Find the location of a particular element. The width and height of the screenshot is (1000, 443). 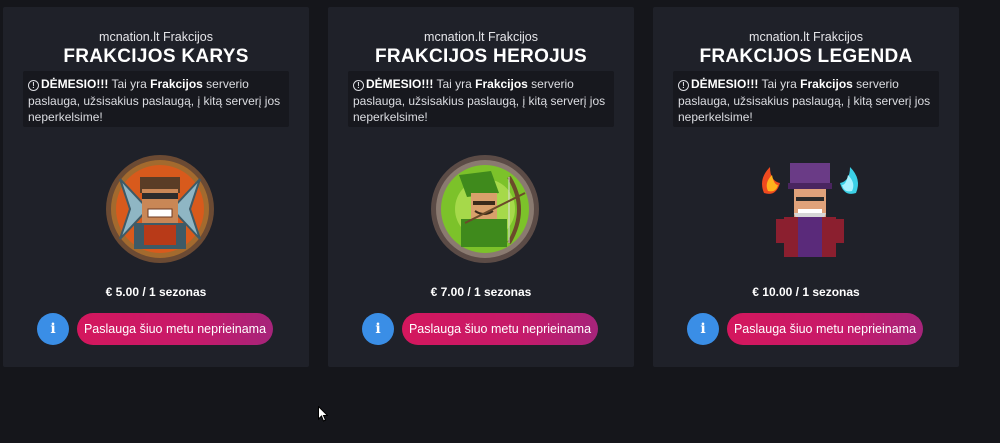

product-title: FRAKCIJOS HEROJUS is located at coordinates (481, 56).